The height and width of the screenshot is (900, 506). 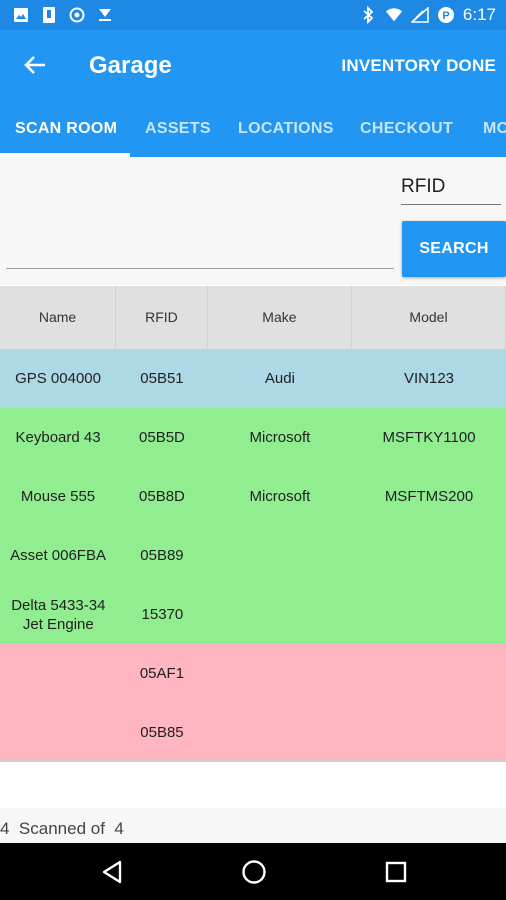 I want to click on scan-count: 4 Scanned of 4, so click(x=62, y=829).